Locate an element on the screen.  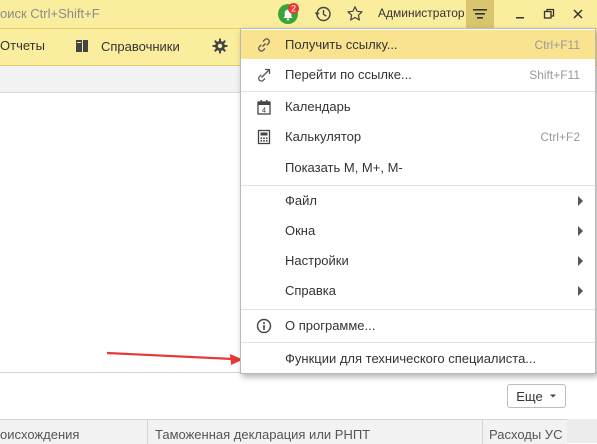
menu-item-label: Калькулятор is located at coordinates (323, 136).